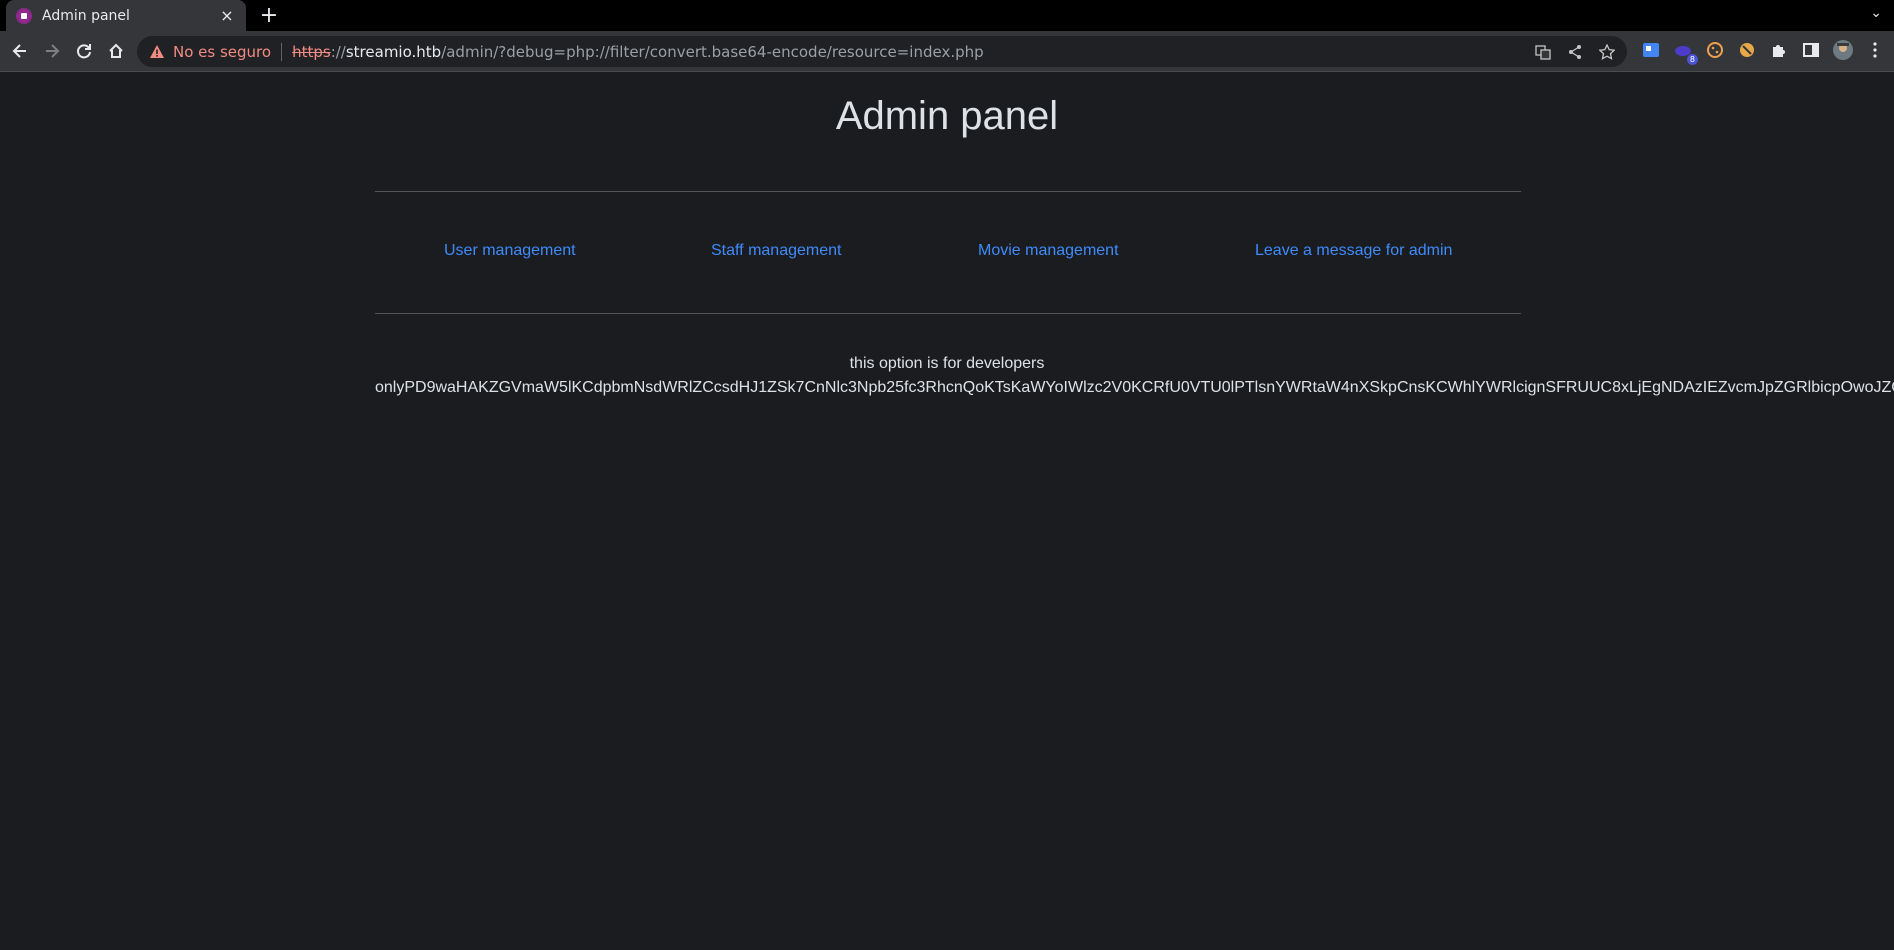  What do you see at coordinates (116, 51) in the screenshot?
I see `home-icon` at bounding box center [116, 51].